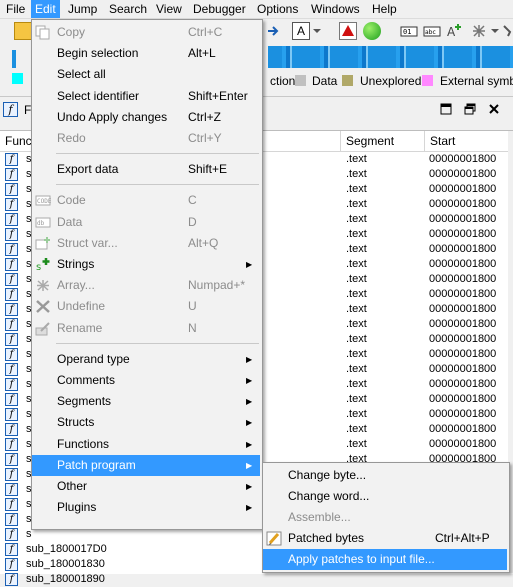  Describe the element at coordinates (128, 9) in the screenshot. I see `menu-search: Search` at that location.